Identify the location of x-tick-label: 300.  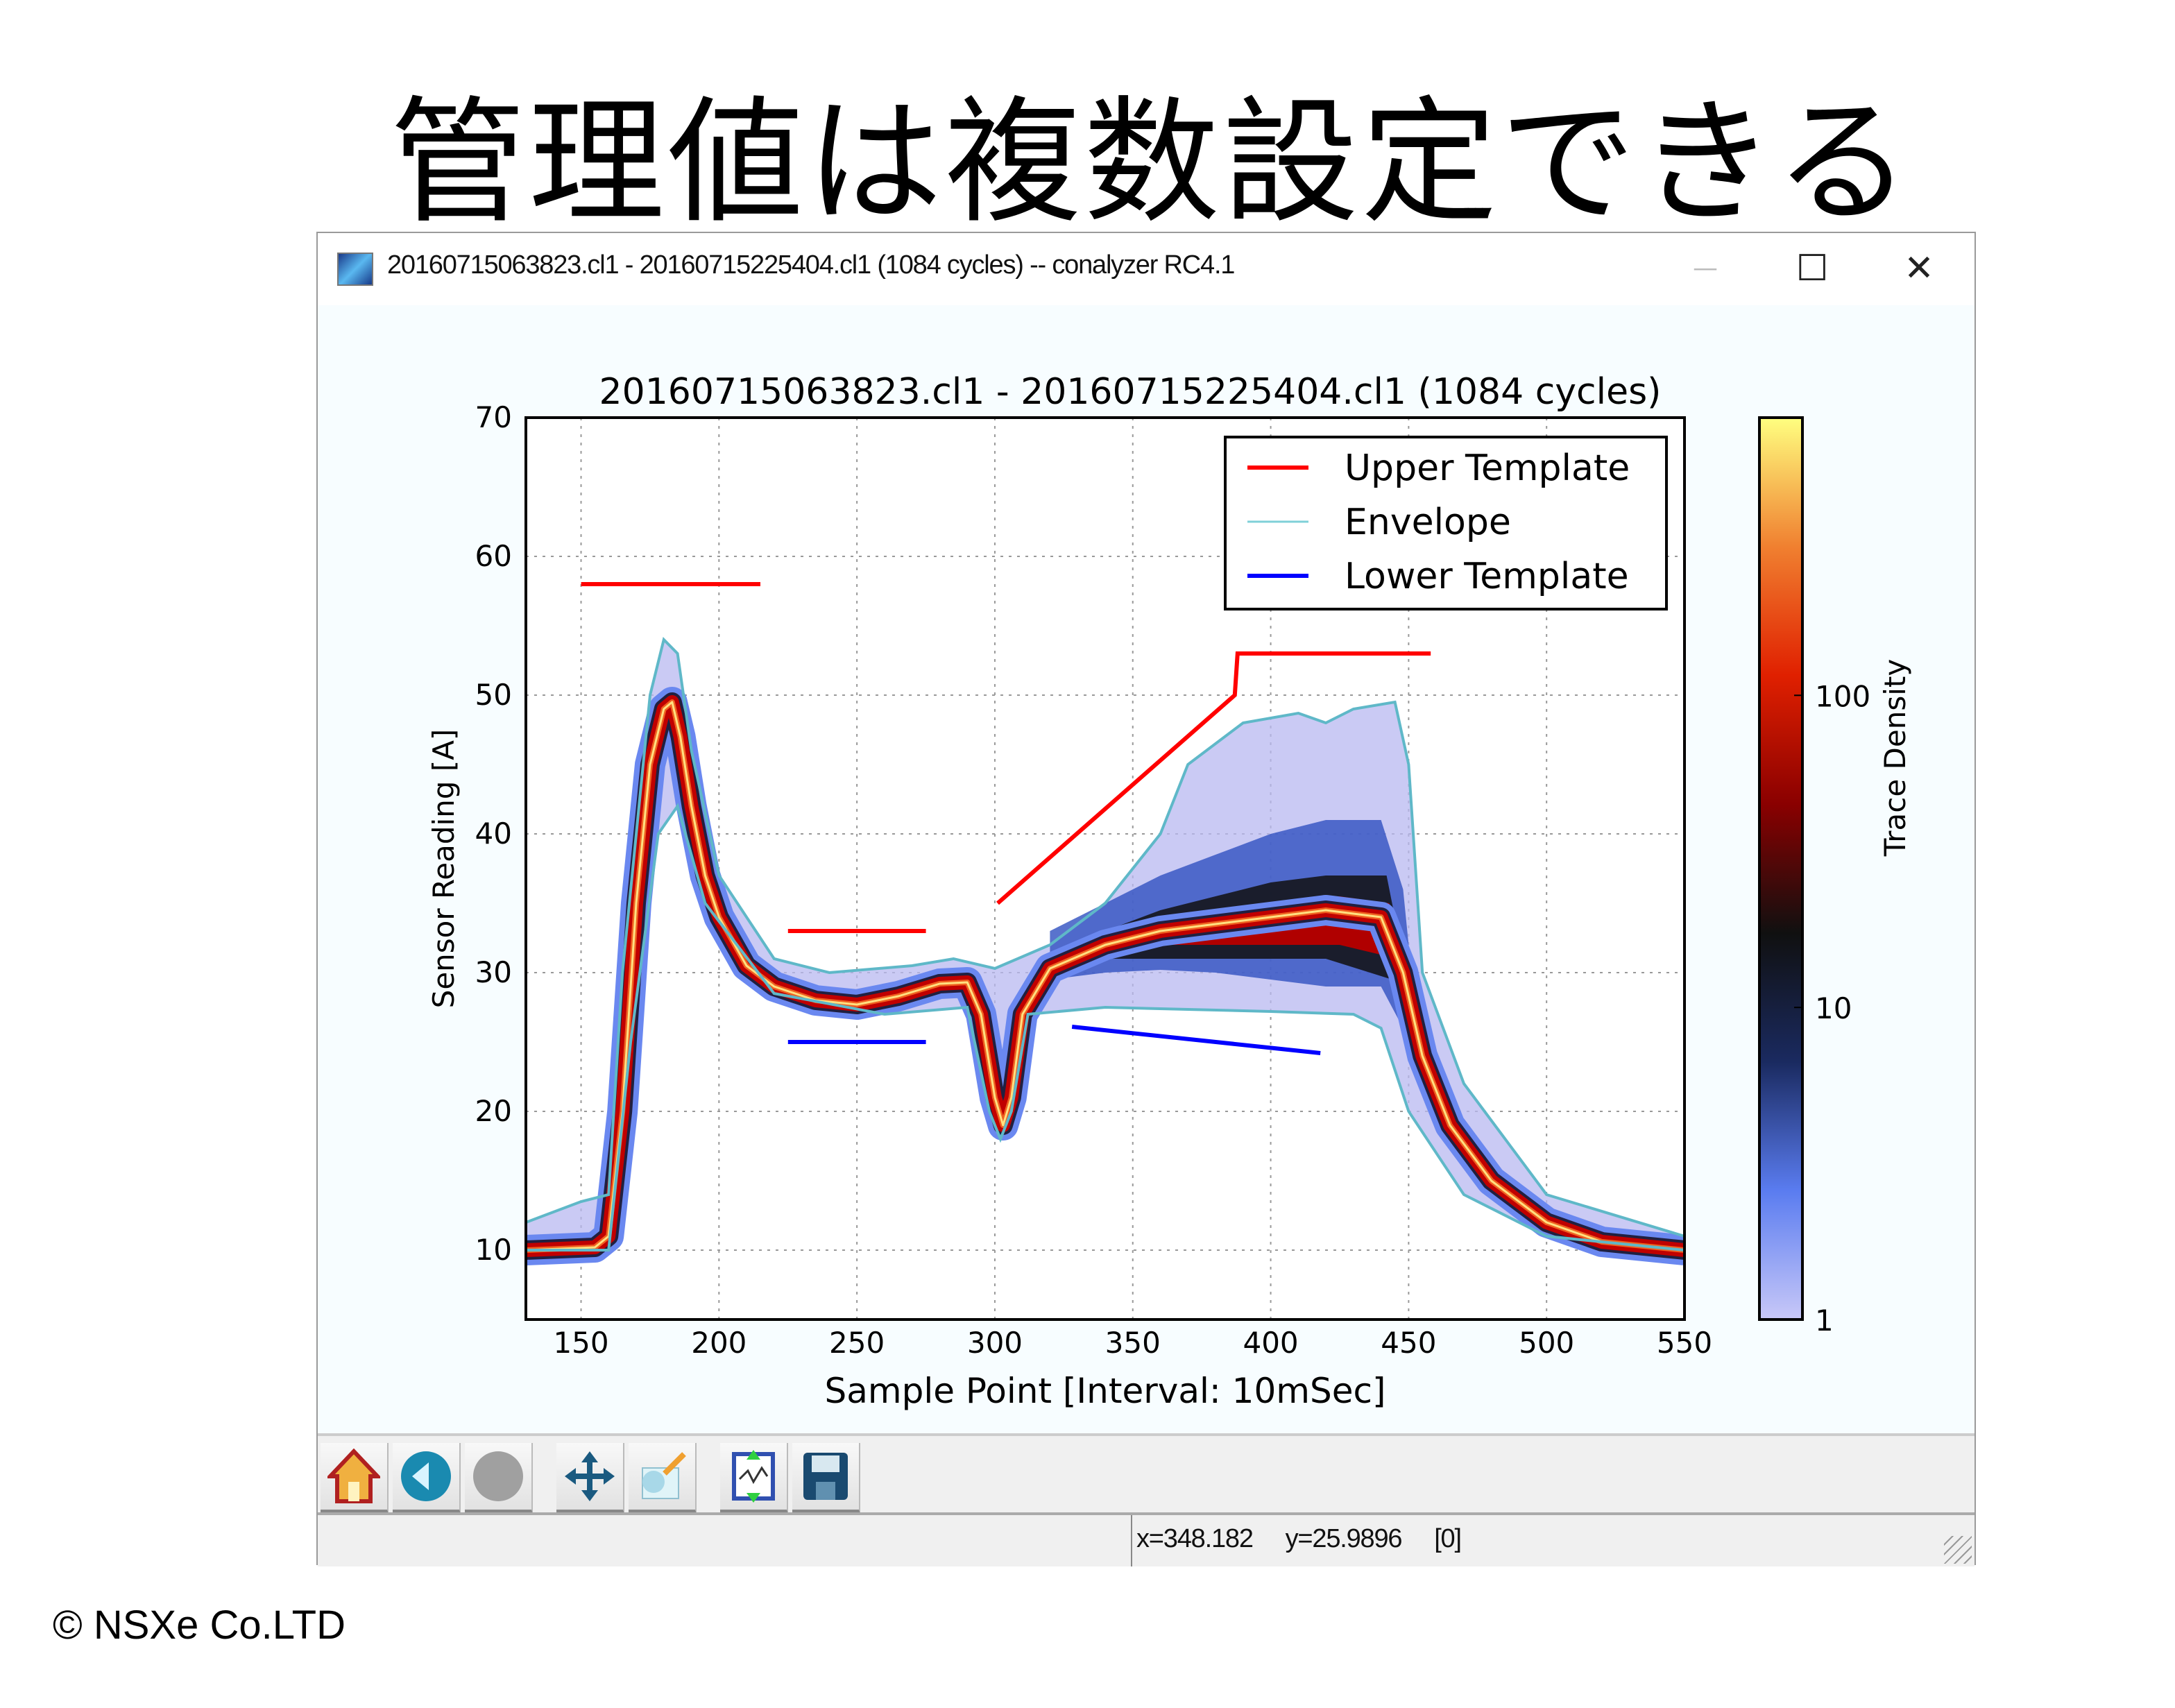
(995, 1343).